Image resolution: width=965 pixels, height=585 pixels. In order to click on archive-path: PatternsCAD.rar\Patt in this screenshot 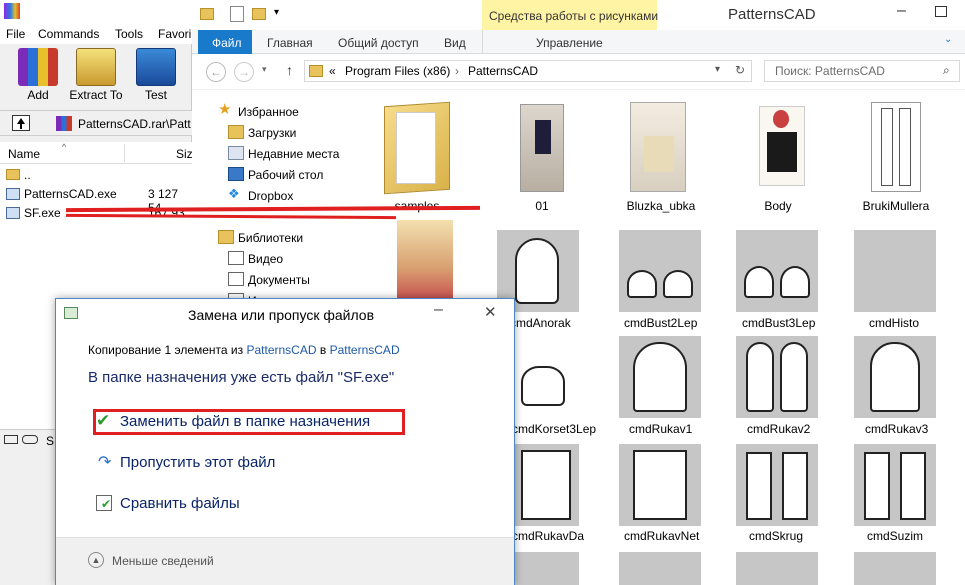, I will do `click(134, 124)`.